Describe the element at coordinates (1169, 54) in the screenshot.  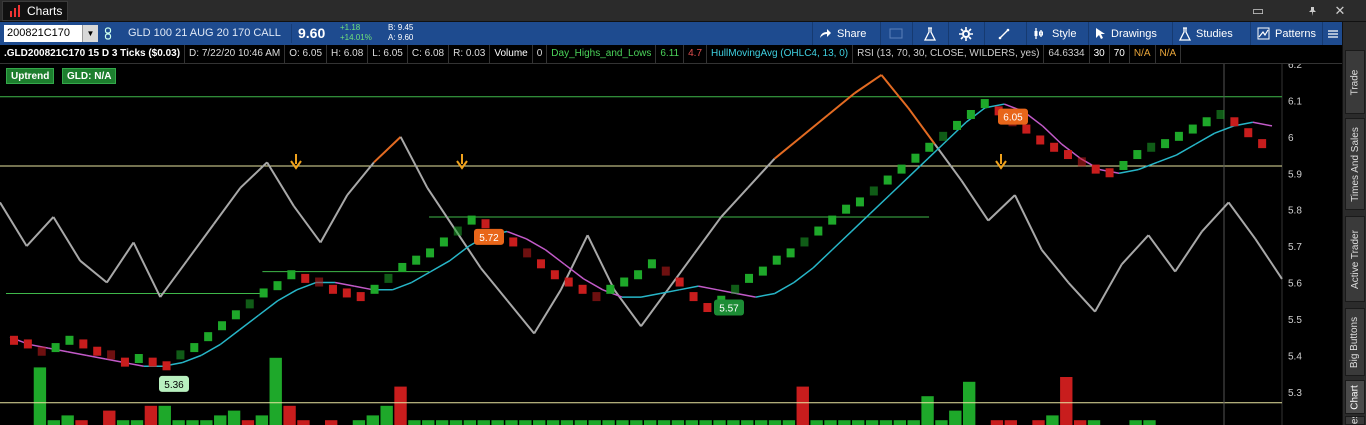
I see `rsi-na-2: N/A` at that location.